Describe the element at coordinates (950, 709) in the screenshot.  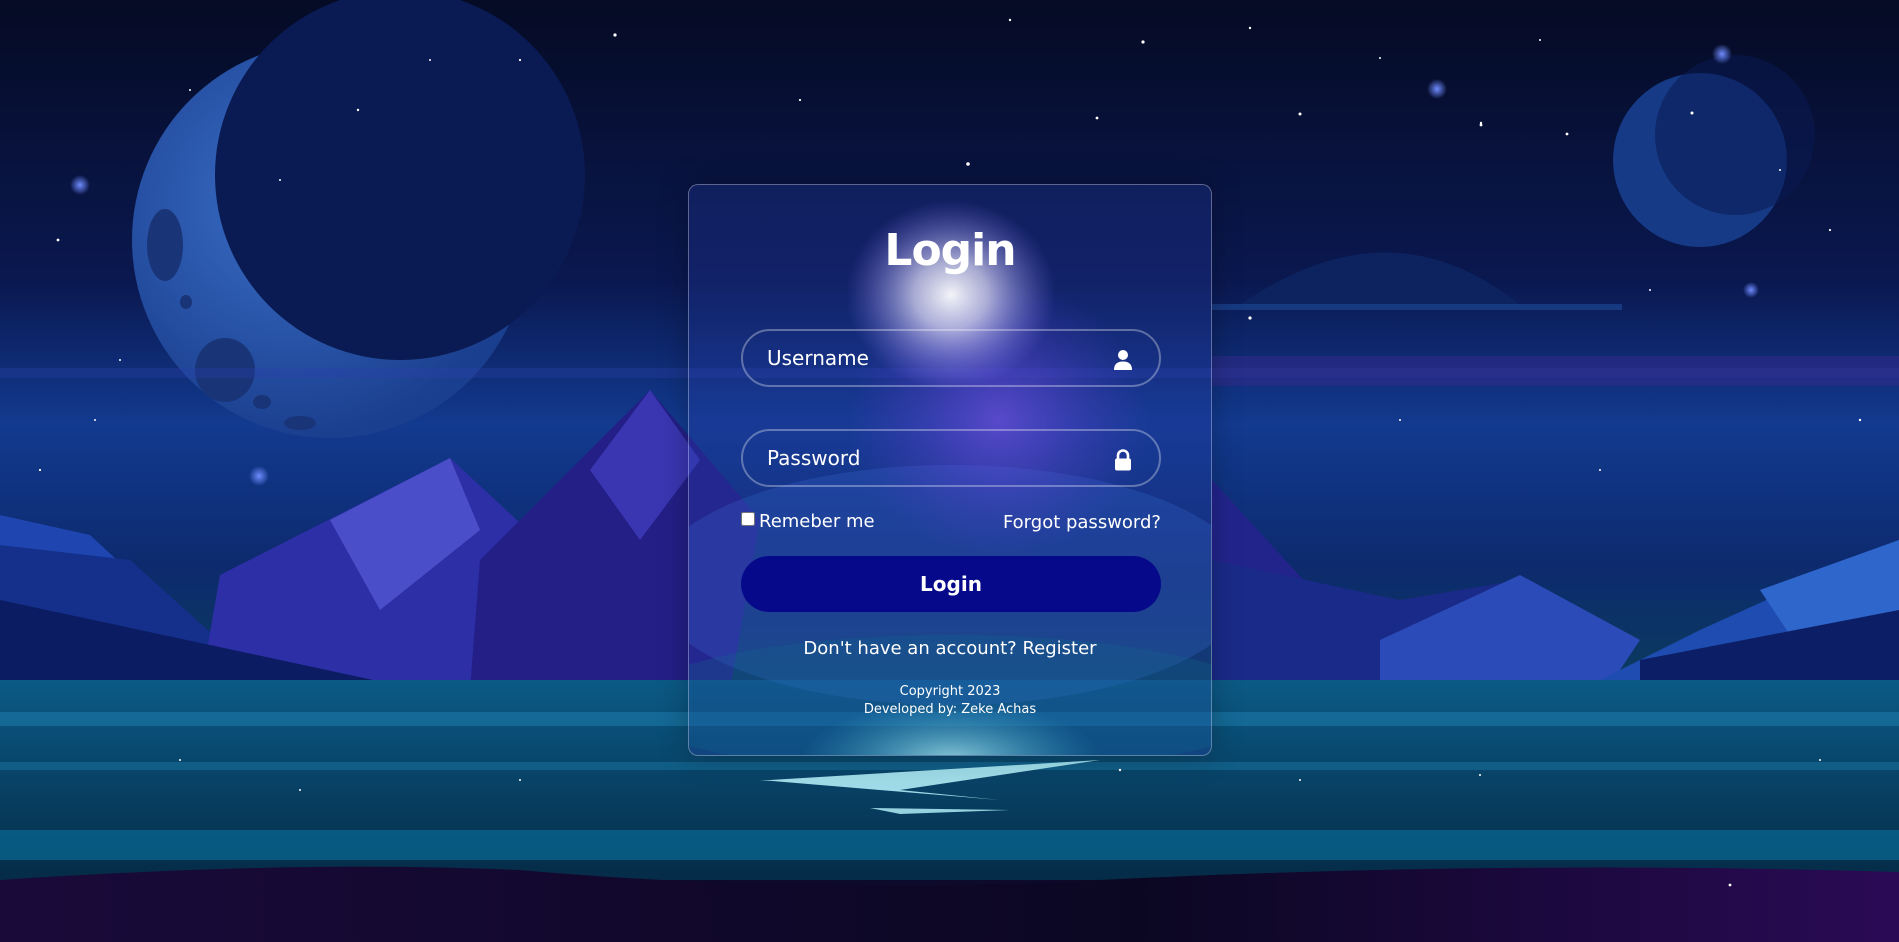
I see `developer-credit: Developed by: Zeke Achas` at that location.